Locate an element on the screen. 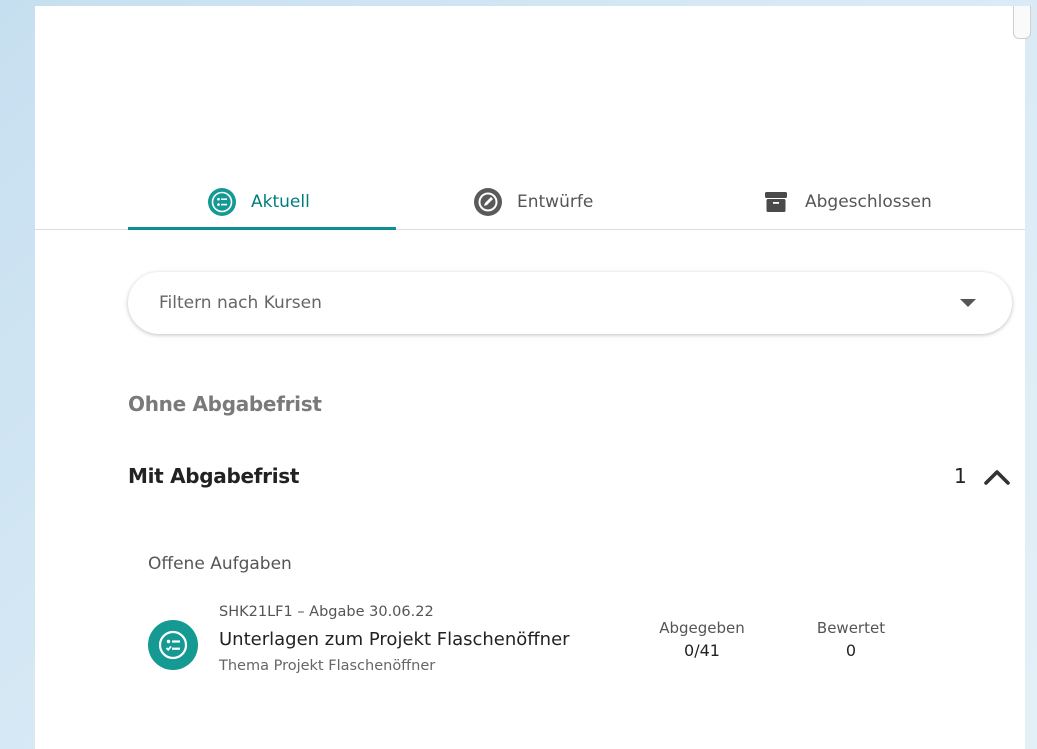 This screenshot has height=749, width=1037. stat-bewertet: Bewertet 0 is located at coordinates (851, 639).